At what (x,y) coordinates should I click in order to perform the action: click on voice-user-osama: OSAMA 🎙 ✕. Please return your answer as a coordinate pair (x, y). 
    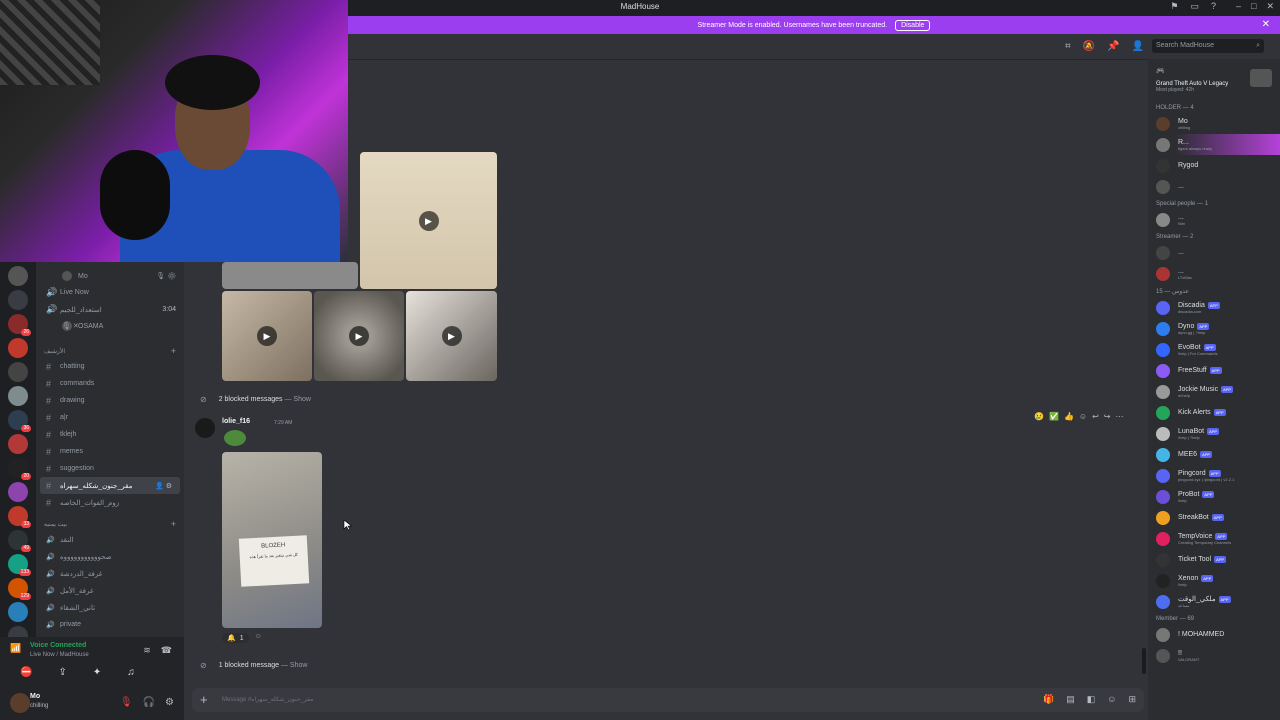
    Looking at the image, I should click on (110, 326).